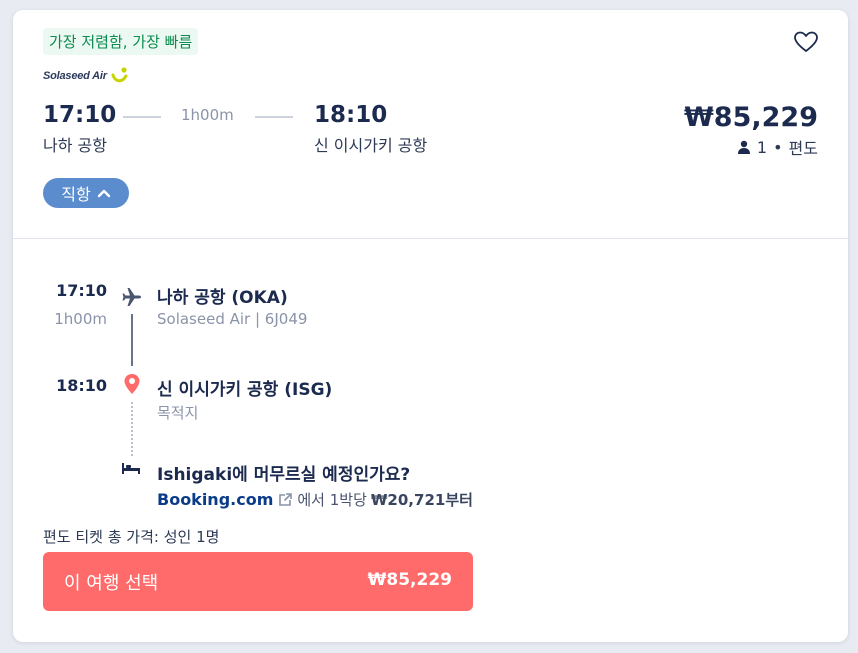  I want to click on stops-toggle-button: 직항, so click(86, 193).